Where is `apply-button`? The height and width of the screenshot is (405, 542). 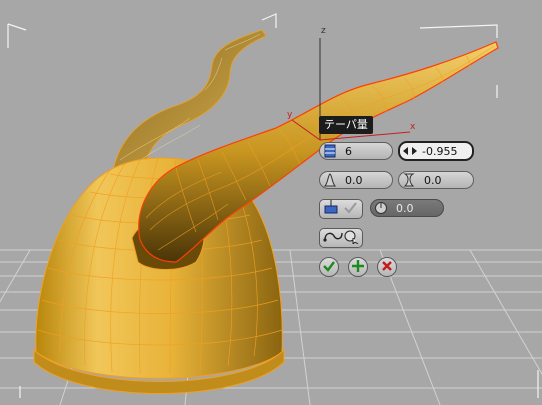
apply-button is located at coordinates (358, 267).